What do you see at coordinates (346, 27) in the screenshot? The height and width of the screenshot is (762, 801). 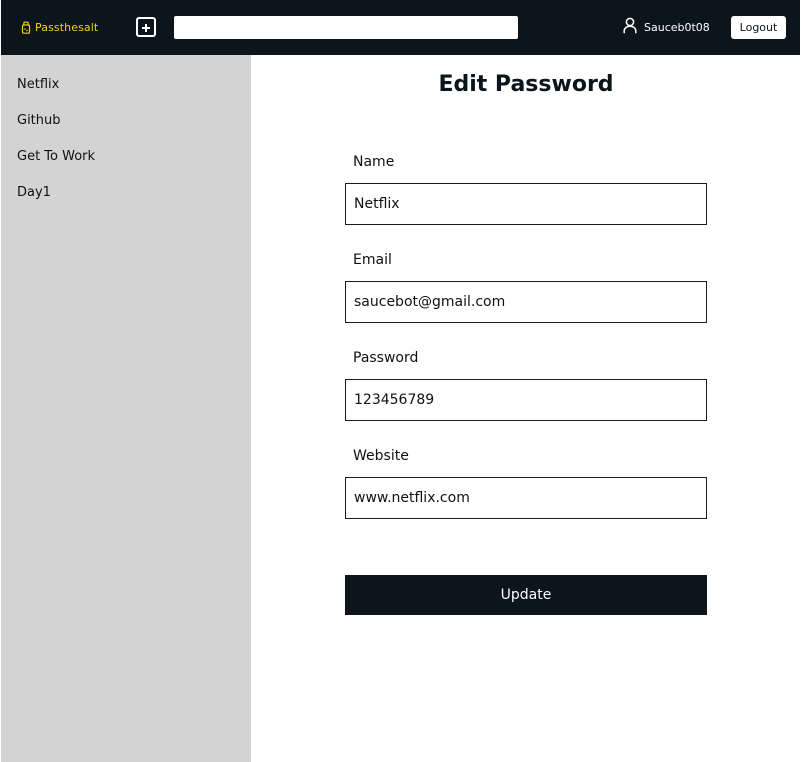 I see `search-input` at bounding box center [346, 27].